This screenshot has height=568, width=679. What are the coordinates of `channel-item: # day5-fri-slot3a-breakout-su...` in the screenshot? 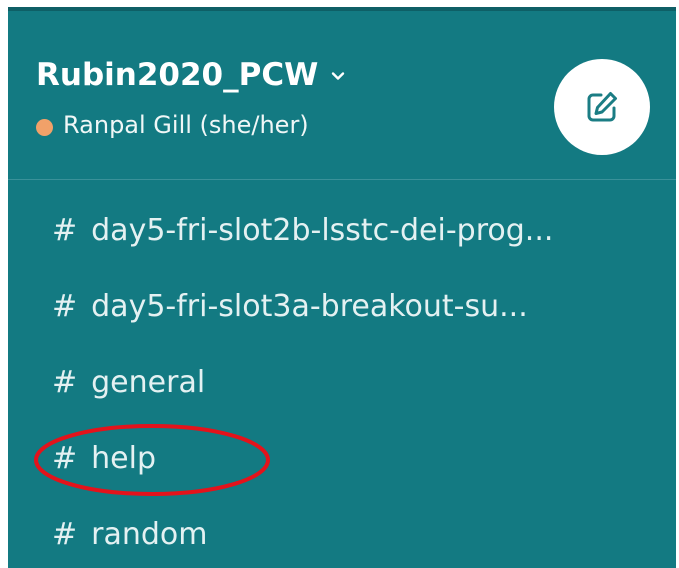 It's located at (290, 306).